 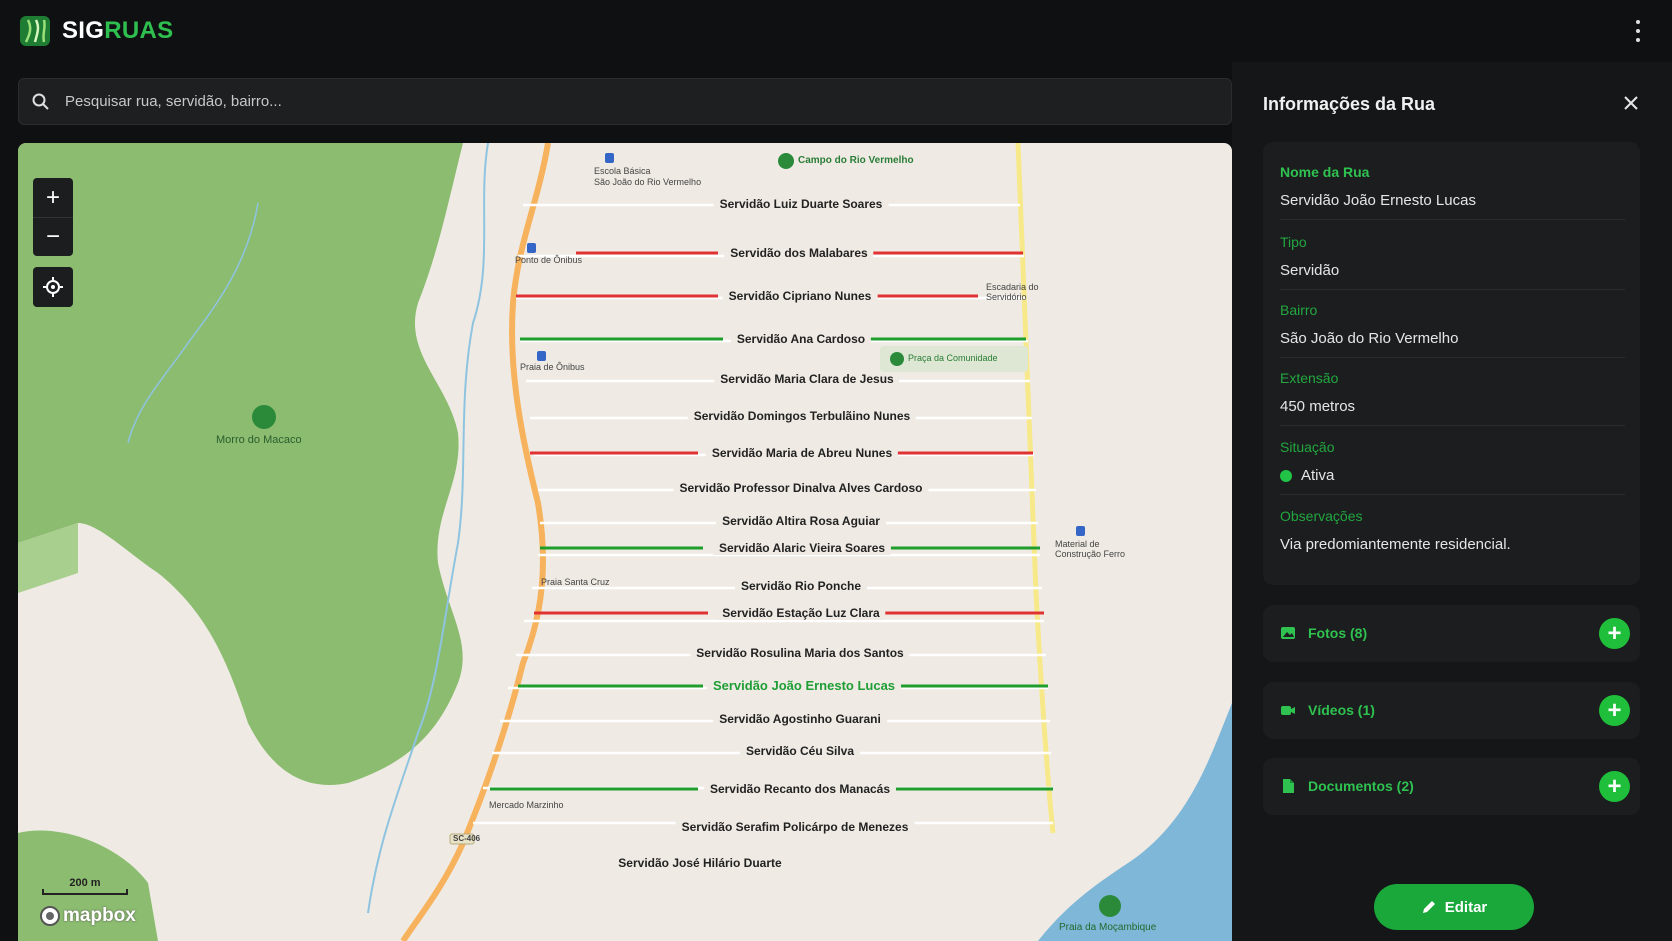 What do you see at coordinates (35, 31) in the screenshot?
I see `logo-icon` at bounding box center [35, 31].